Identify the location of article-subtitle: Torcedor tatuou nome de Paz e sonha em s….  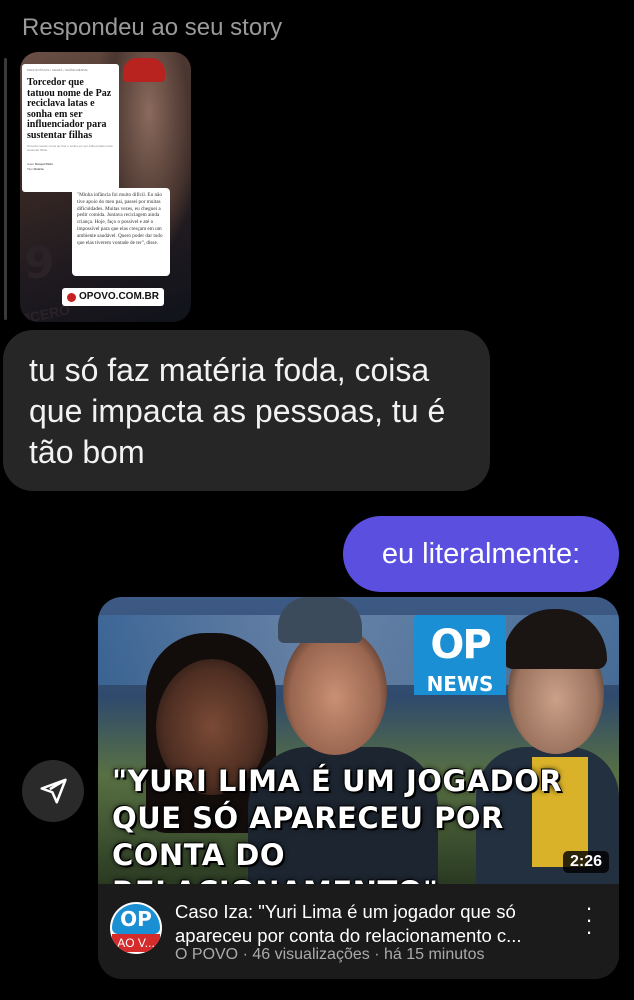
(70, 148).